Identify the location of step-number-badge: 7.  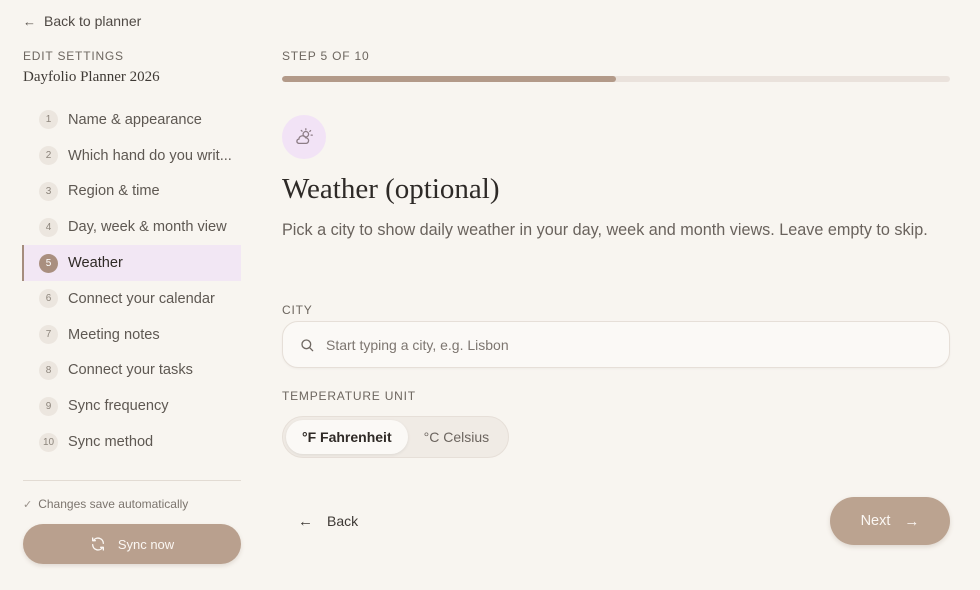
(48, 335).